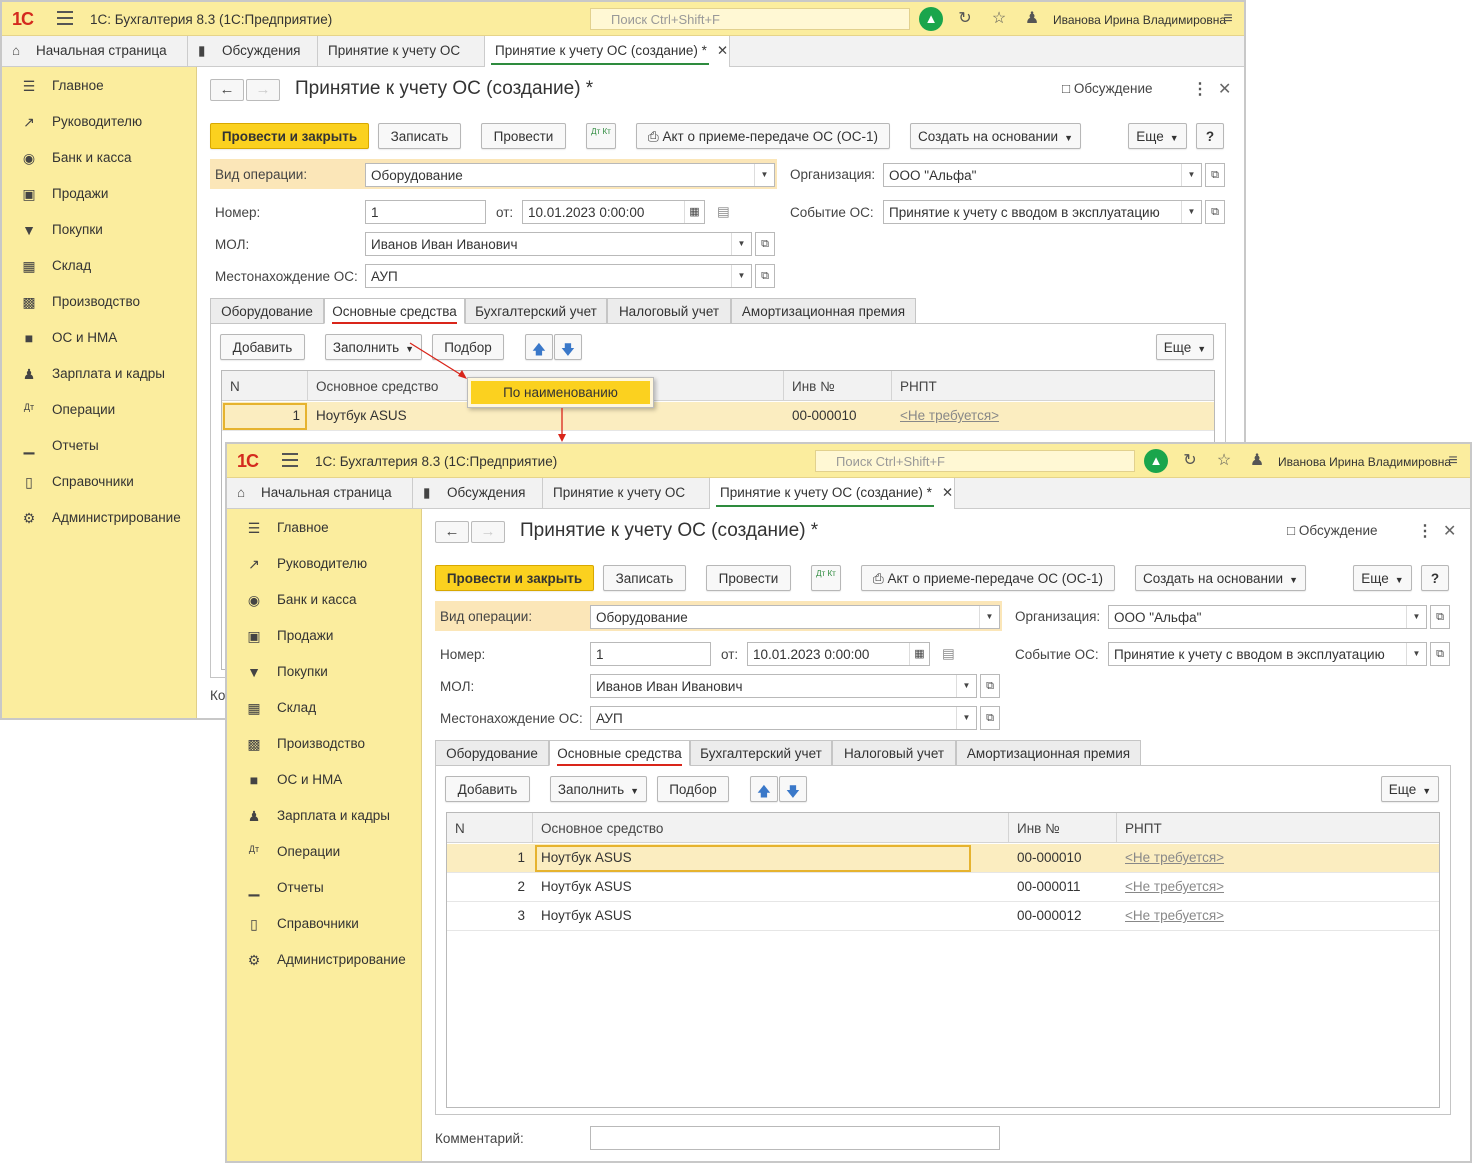 The image size is (1472, 1163). Describe the element at coordinates (324, 961) in the screenshot. I see `sidebar-item-admin: ⚙ Администрирование` at that location.